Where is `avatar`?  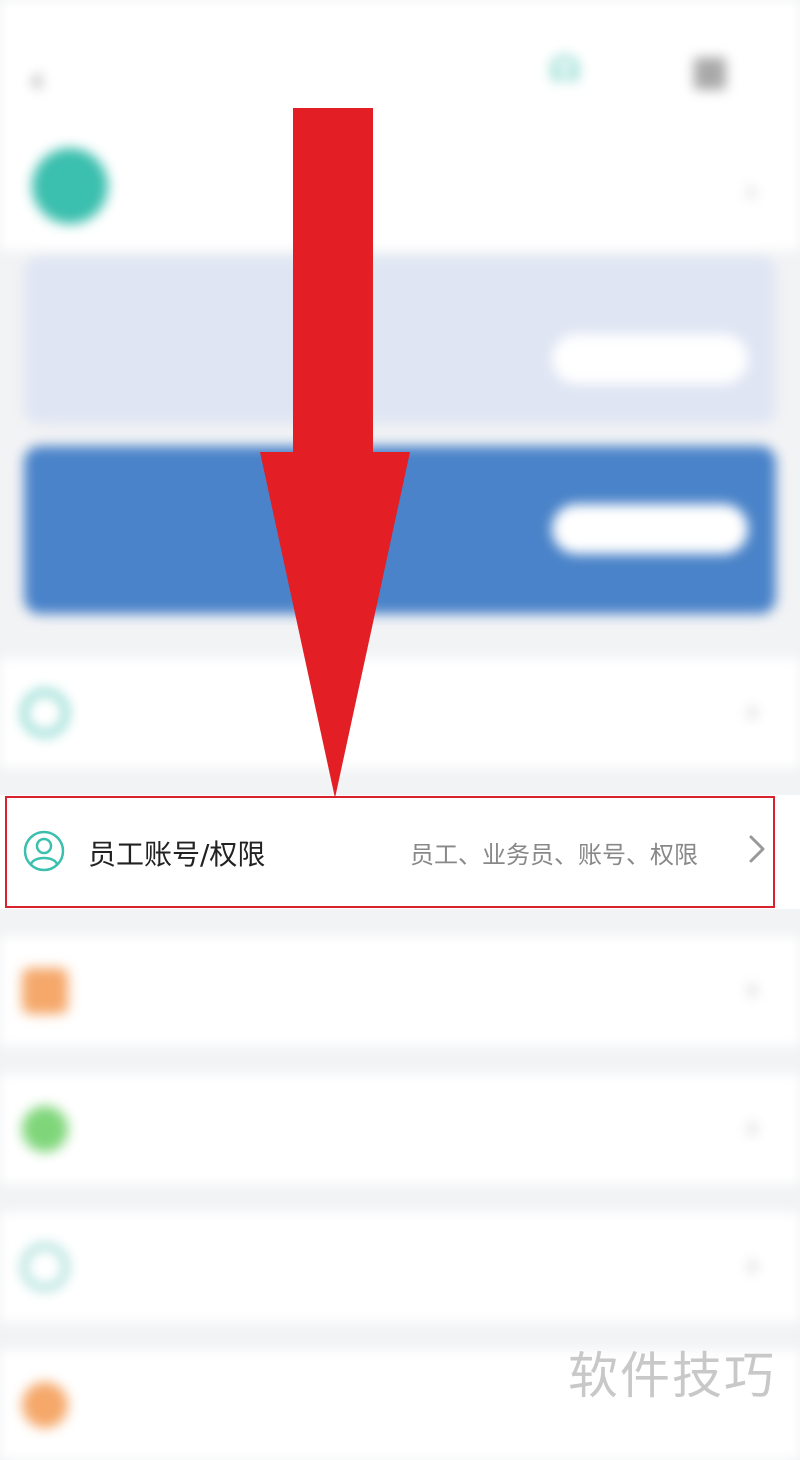 avatar is located at coordinates (70, 186).